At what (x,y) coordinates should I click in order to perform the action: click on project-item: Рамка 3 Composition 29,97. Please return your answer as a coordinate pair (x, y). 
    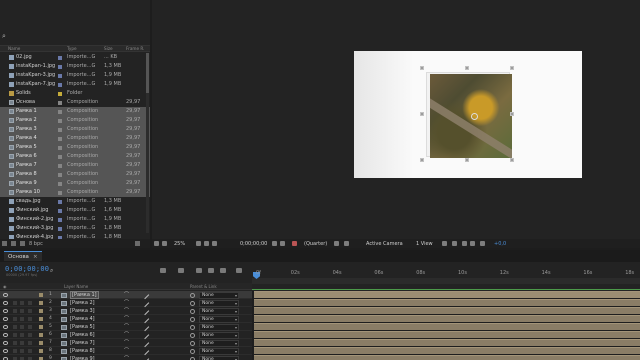
    Looking at the image, I should click on (75, 129).